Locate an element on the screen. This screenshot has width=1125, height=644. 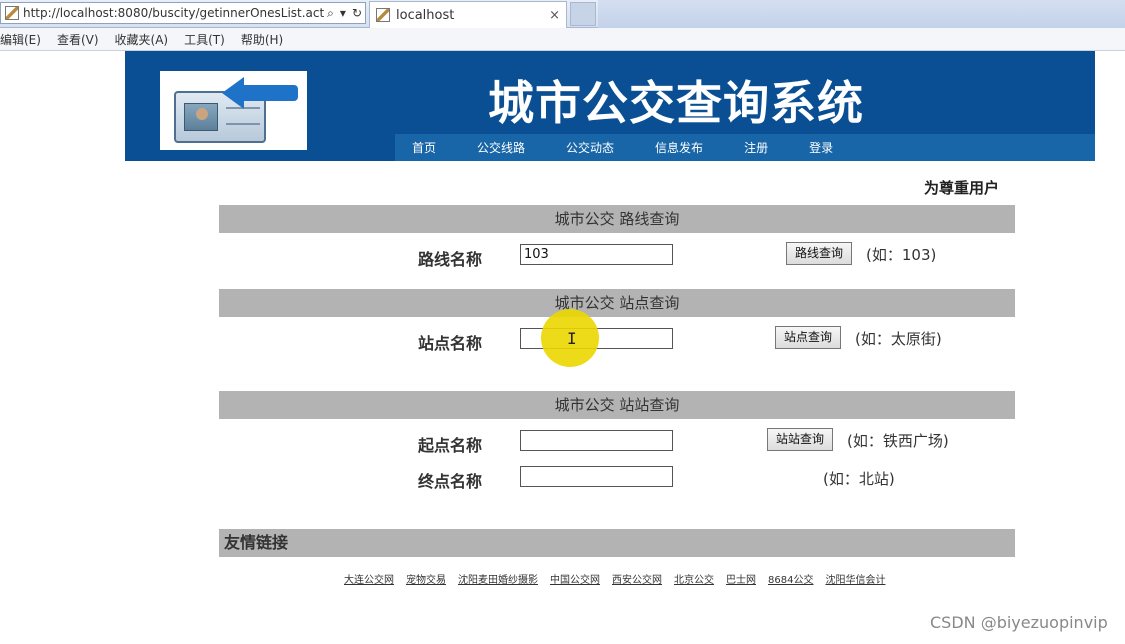
menu-edit: 编辑(E) is located at coordinates (20, 39).